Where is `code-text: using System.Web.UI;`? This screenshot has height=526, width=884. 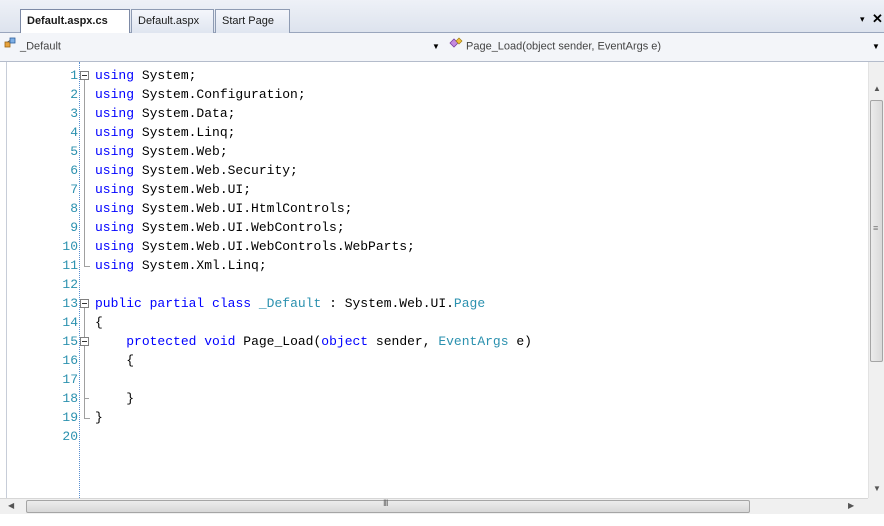 code-text: using System.Web.UI; is located at coordinates (173, 189).